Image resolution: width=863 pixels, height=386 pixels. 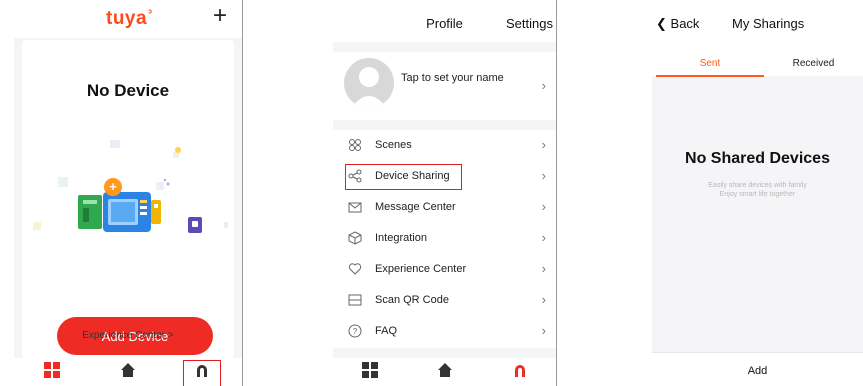 I want to click on share-icon, so click(x=355, y=176).